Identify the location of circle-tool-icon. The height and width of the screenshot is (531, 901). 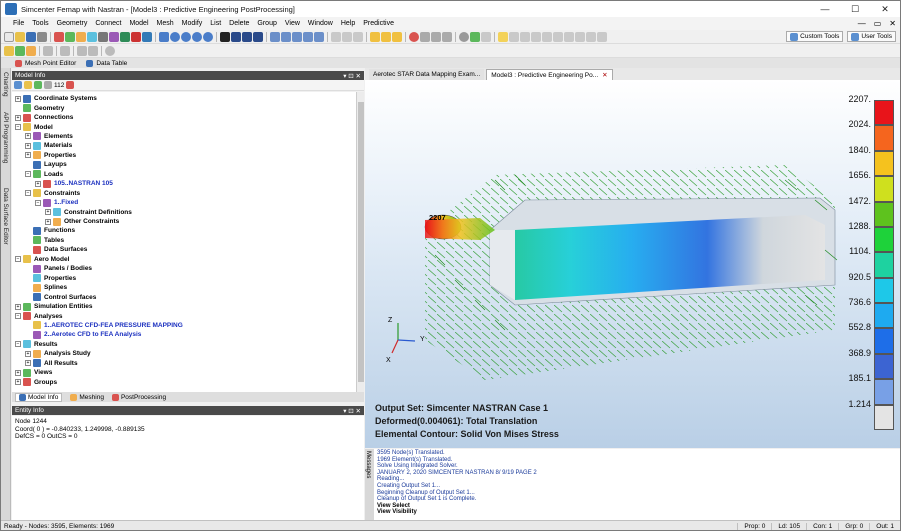
(464, 36).